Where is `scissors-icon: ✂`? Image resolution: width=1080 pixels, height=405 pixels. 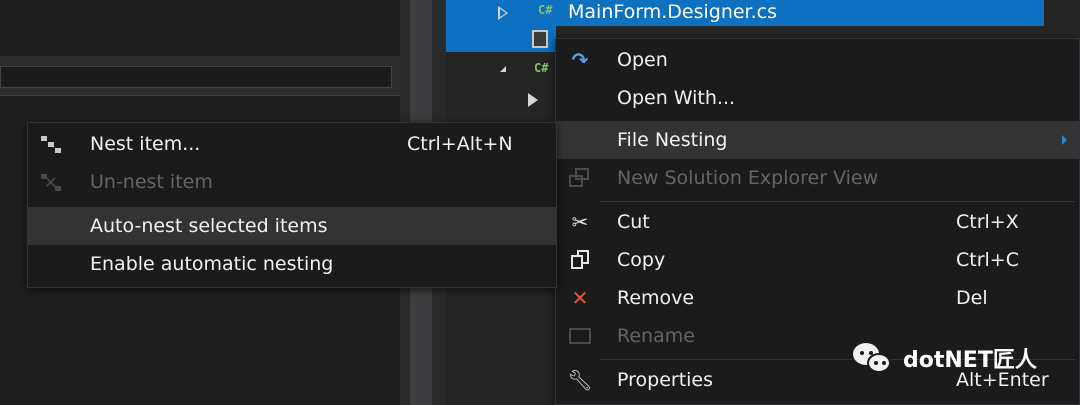 scissors-icon: ✂ is located at coordinates (580, 222).